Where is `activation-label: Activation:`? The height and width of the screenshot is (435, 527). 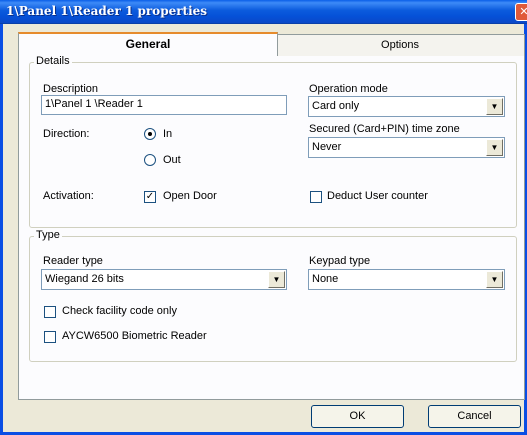
activation-label: Activation: is located at coordinates (68, 196).